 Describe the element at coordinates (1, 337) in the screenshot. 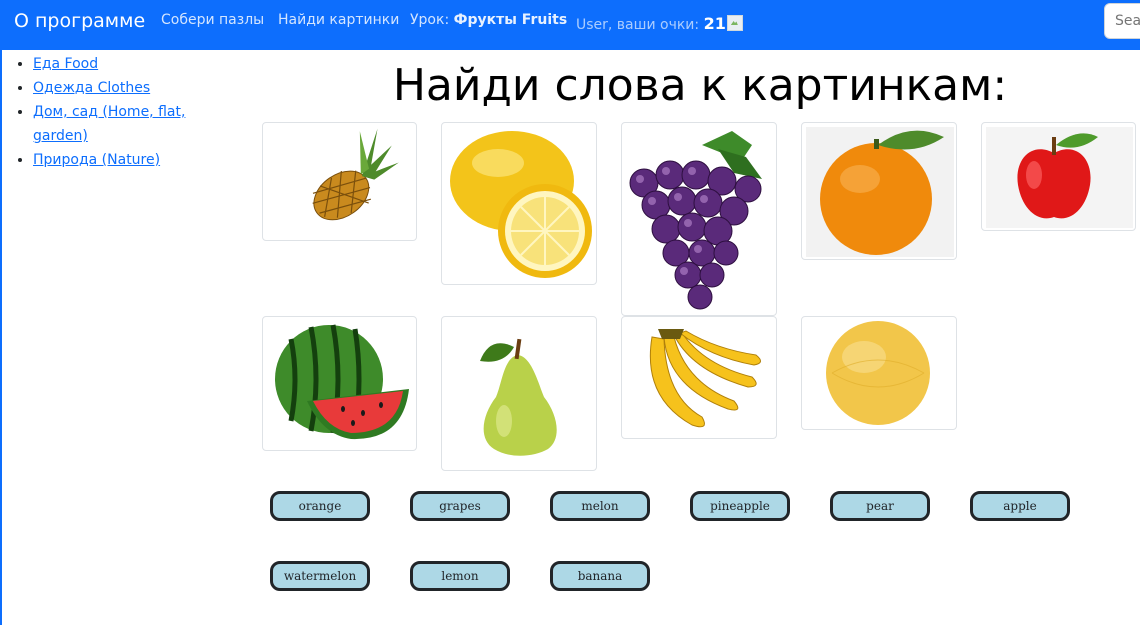

I see `page-left-border` at that location.